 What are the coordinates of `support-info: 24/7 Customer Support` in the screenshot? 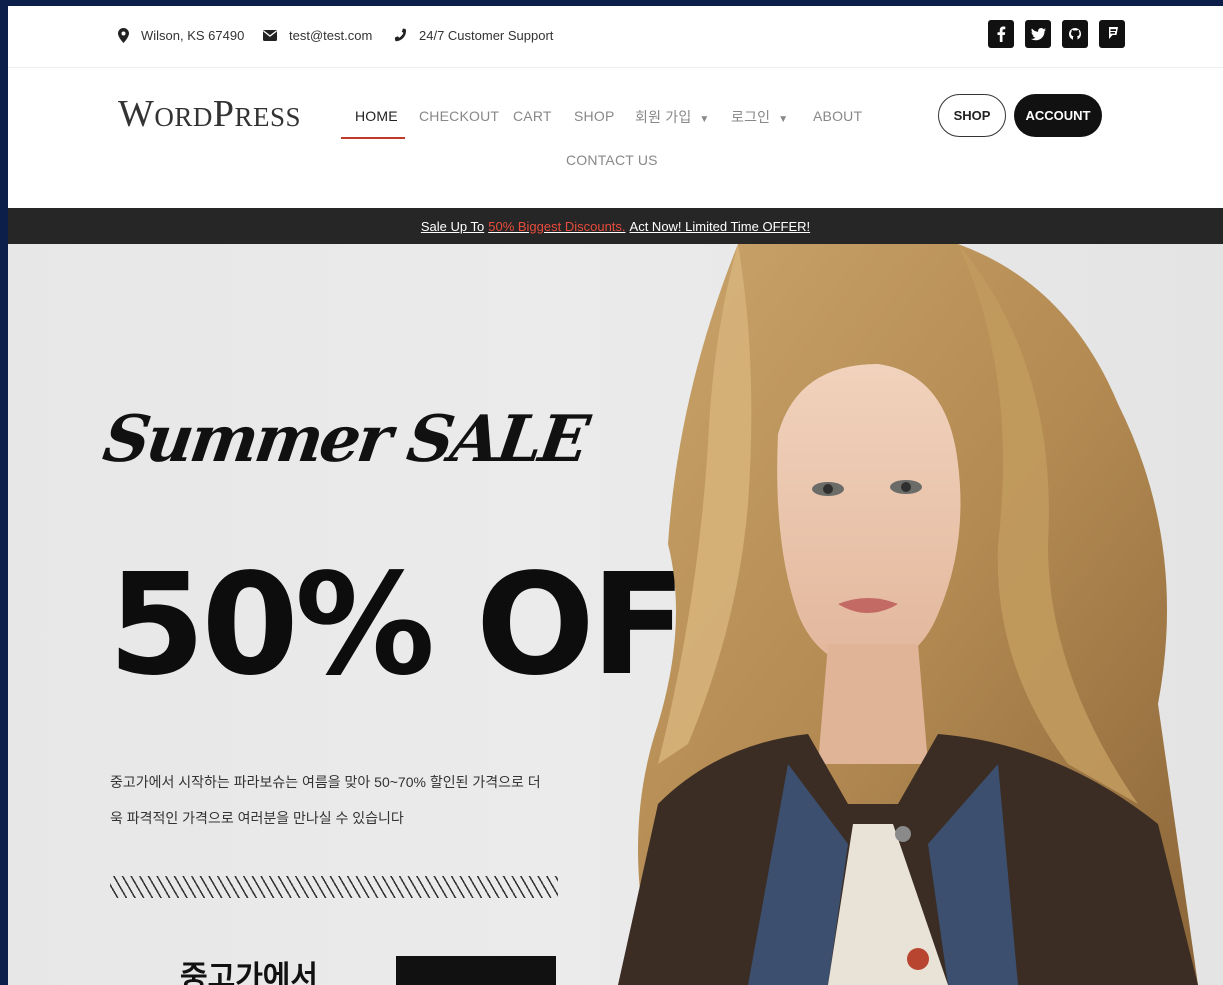 It's located at (473, 35).